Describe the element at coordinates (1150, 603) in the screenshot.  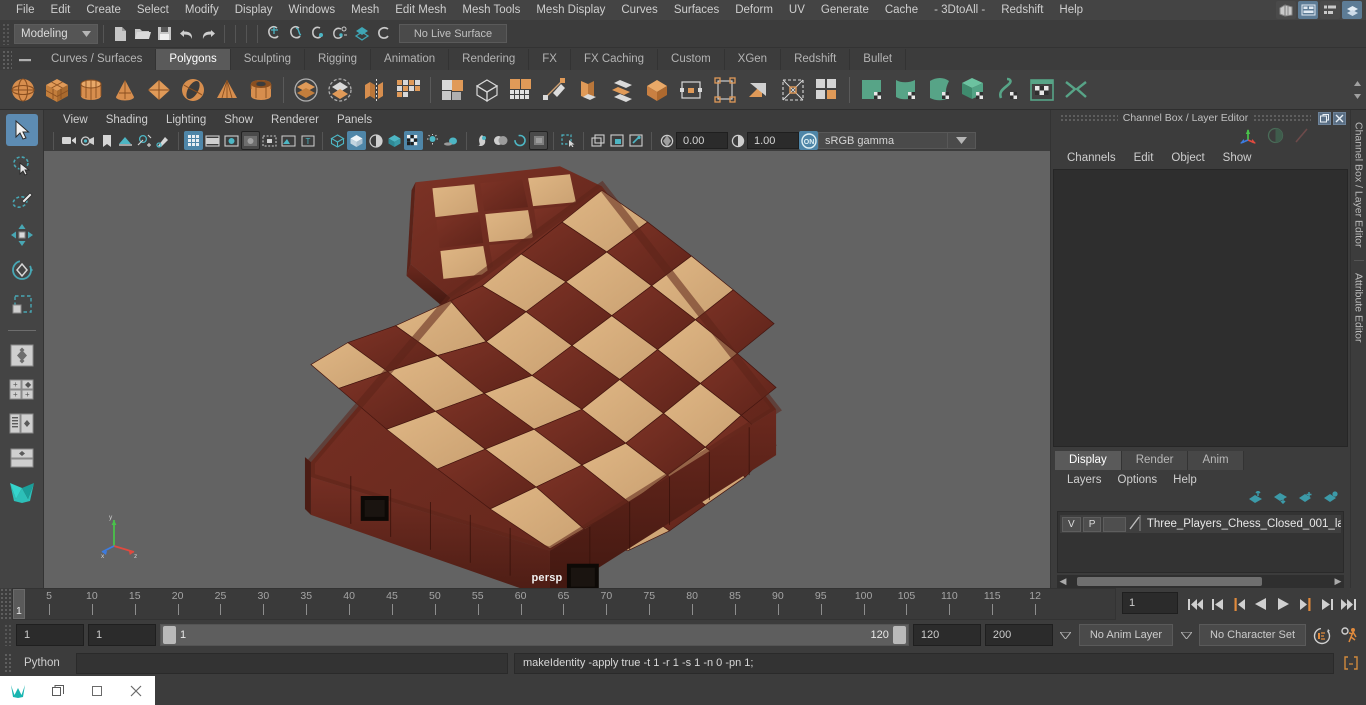
I see `current-frame-field: 1` at that location.